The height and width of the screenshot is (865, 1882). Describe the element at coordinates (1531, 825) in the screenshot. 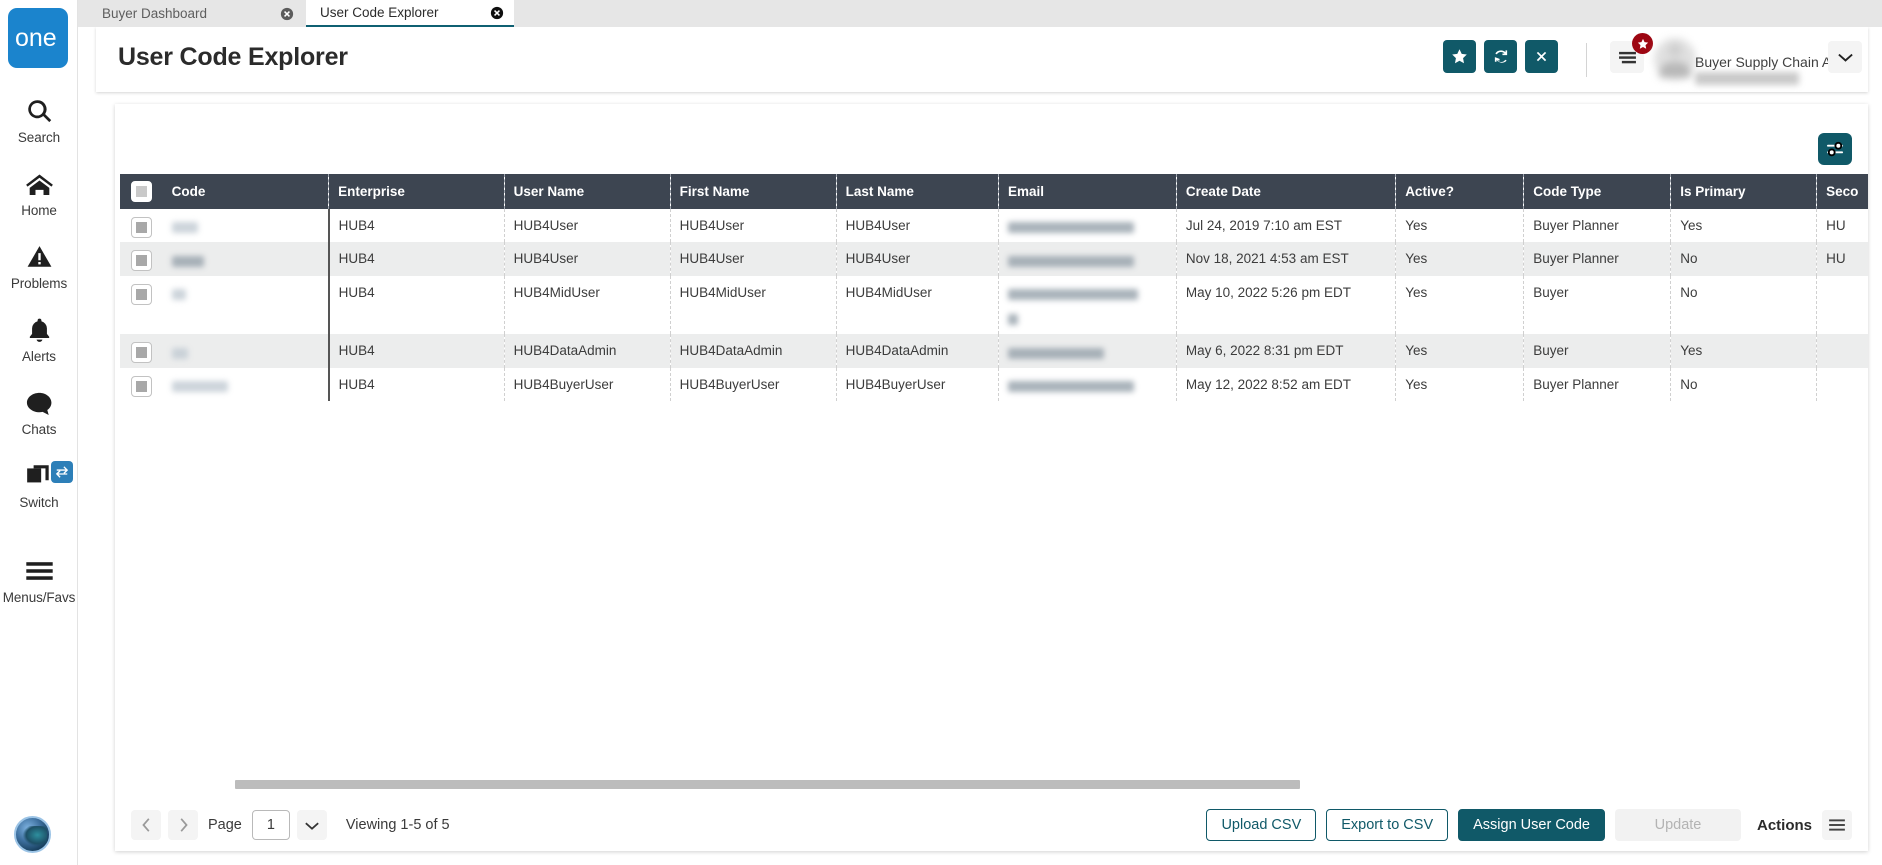

I see `assign-user-code-button: Assign User Code` at that location.